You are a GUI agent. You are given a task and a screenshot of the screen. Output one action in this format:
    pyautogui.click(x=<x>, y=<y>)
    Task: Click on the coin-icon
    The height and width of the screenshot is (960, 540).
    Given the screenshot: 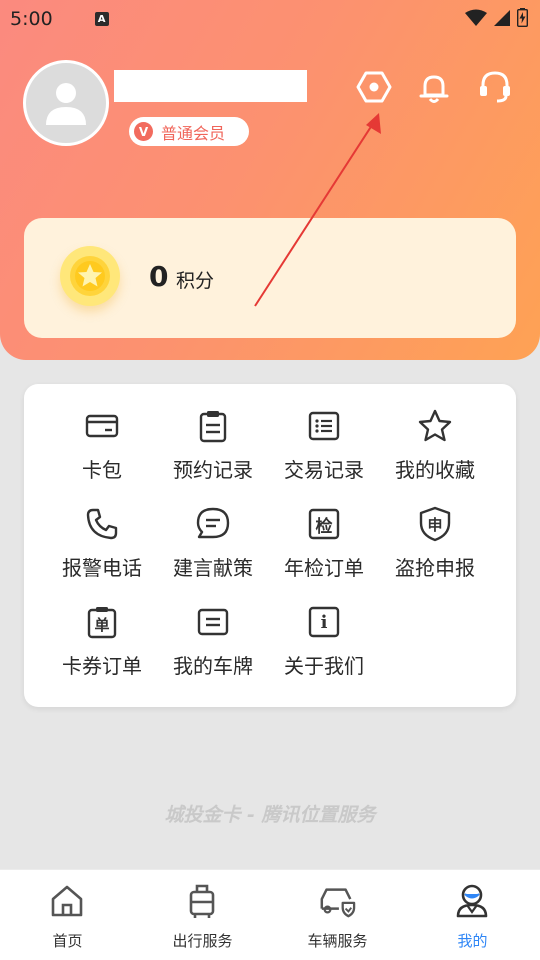 What is the action you would take?
    pyautogui.click(x=90, y=276)
    